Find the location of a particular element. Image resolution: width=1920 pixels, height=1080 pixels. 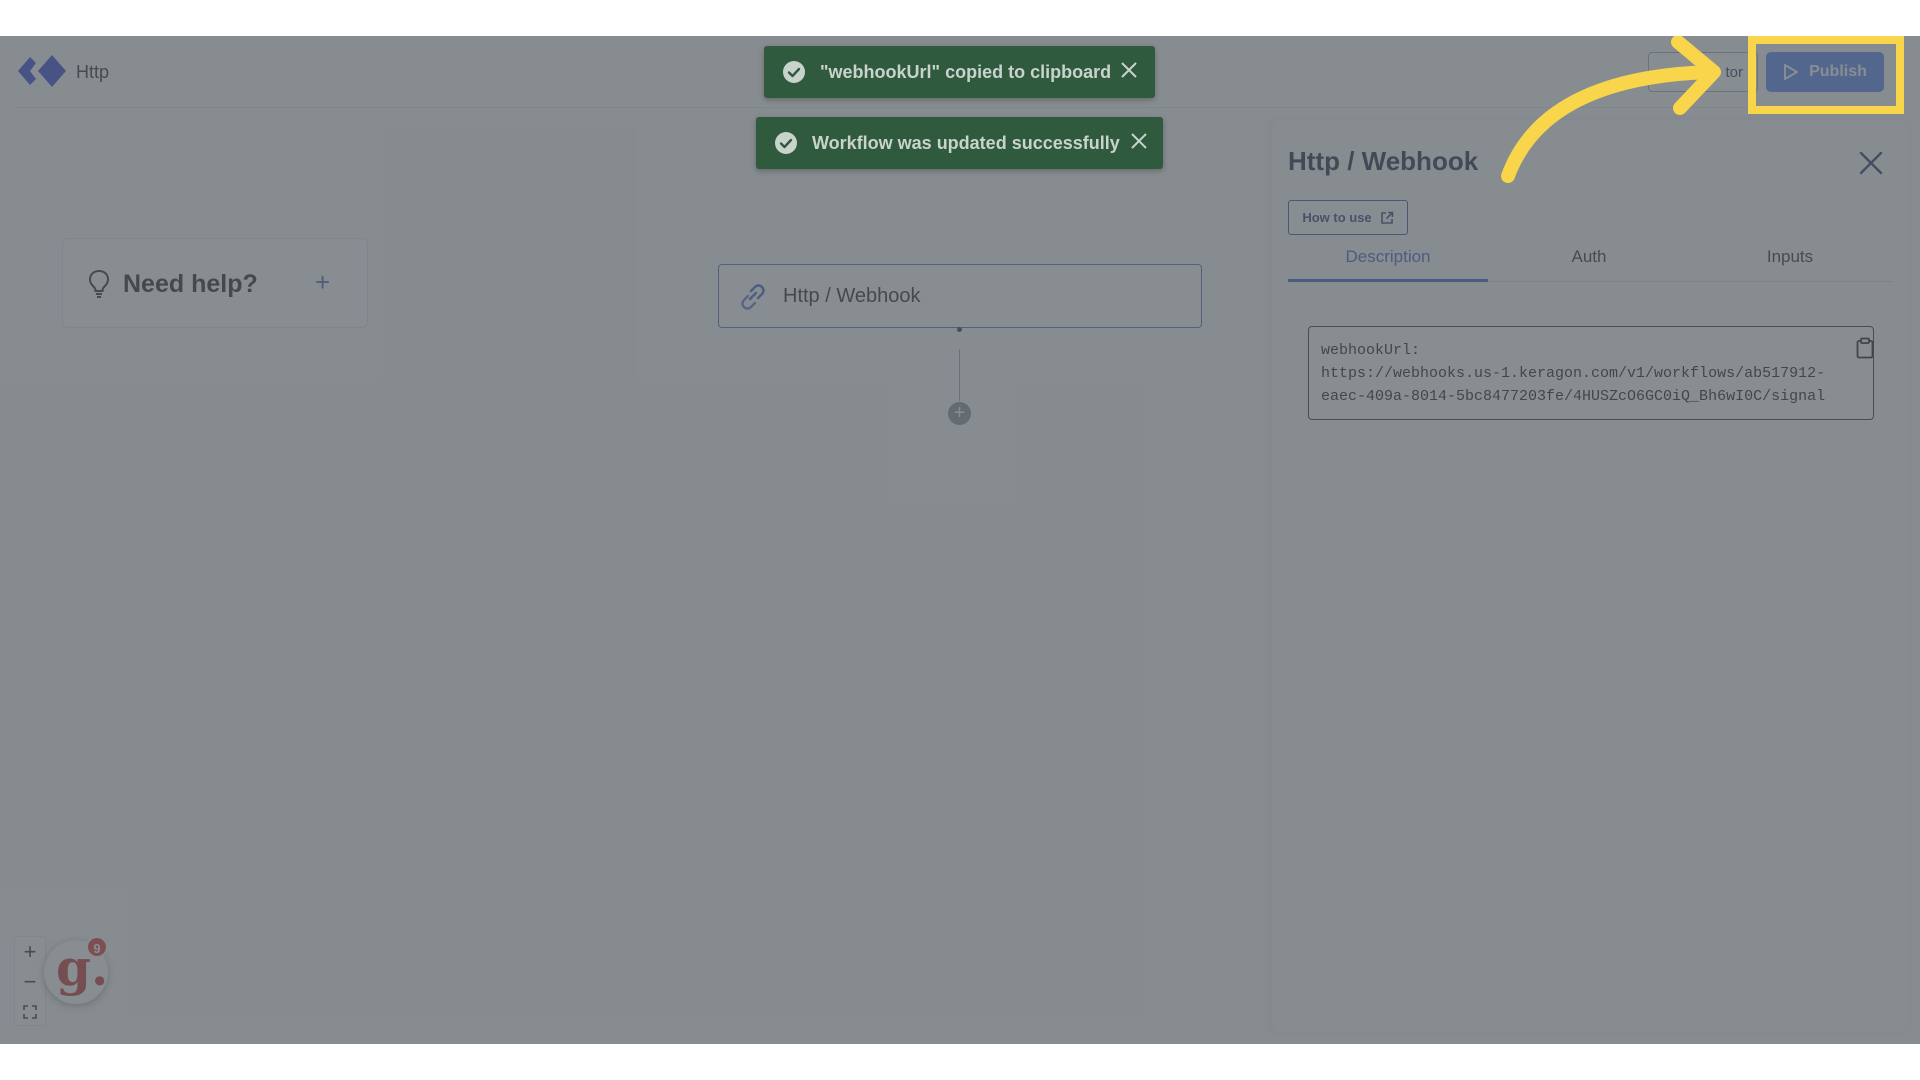

publish-button: Publish is located at coordinates (1825, 72).